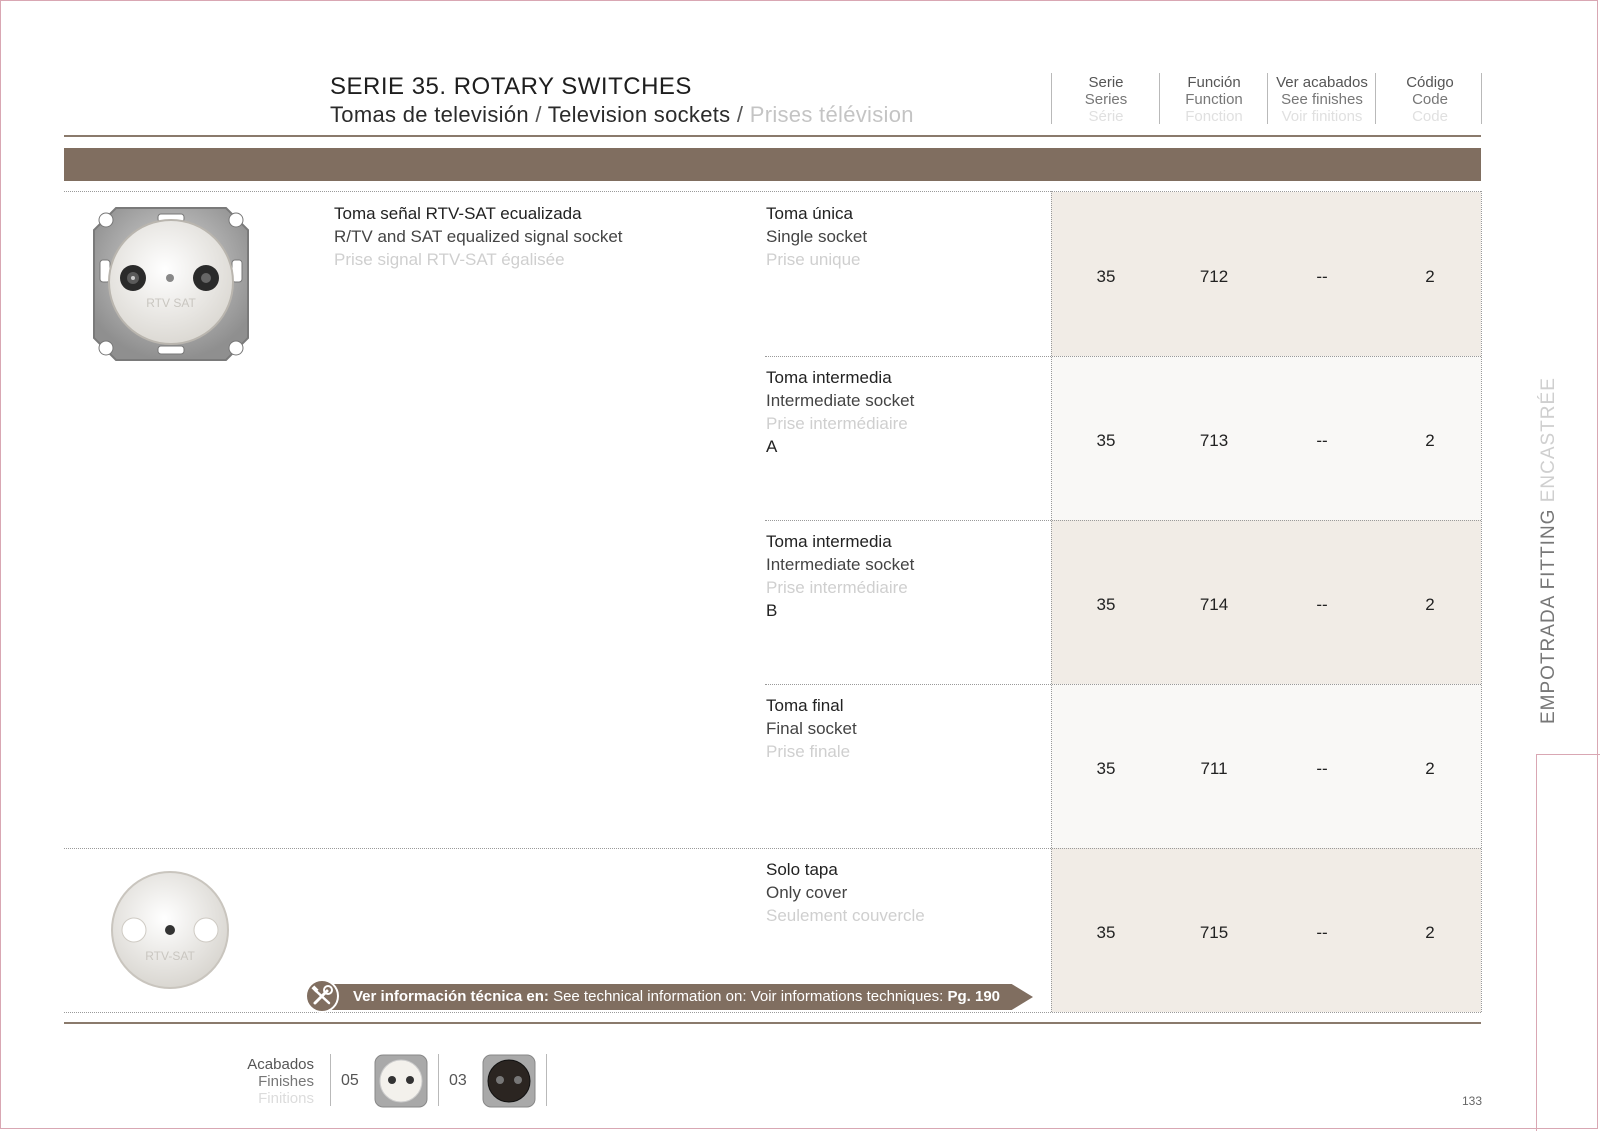  I want to click on tools-icon, so click(322, 996).